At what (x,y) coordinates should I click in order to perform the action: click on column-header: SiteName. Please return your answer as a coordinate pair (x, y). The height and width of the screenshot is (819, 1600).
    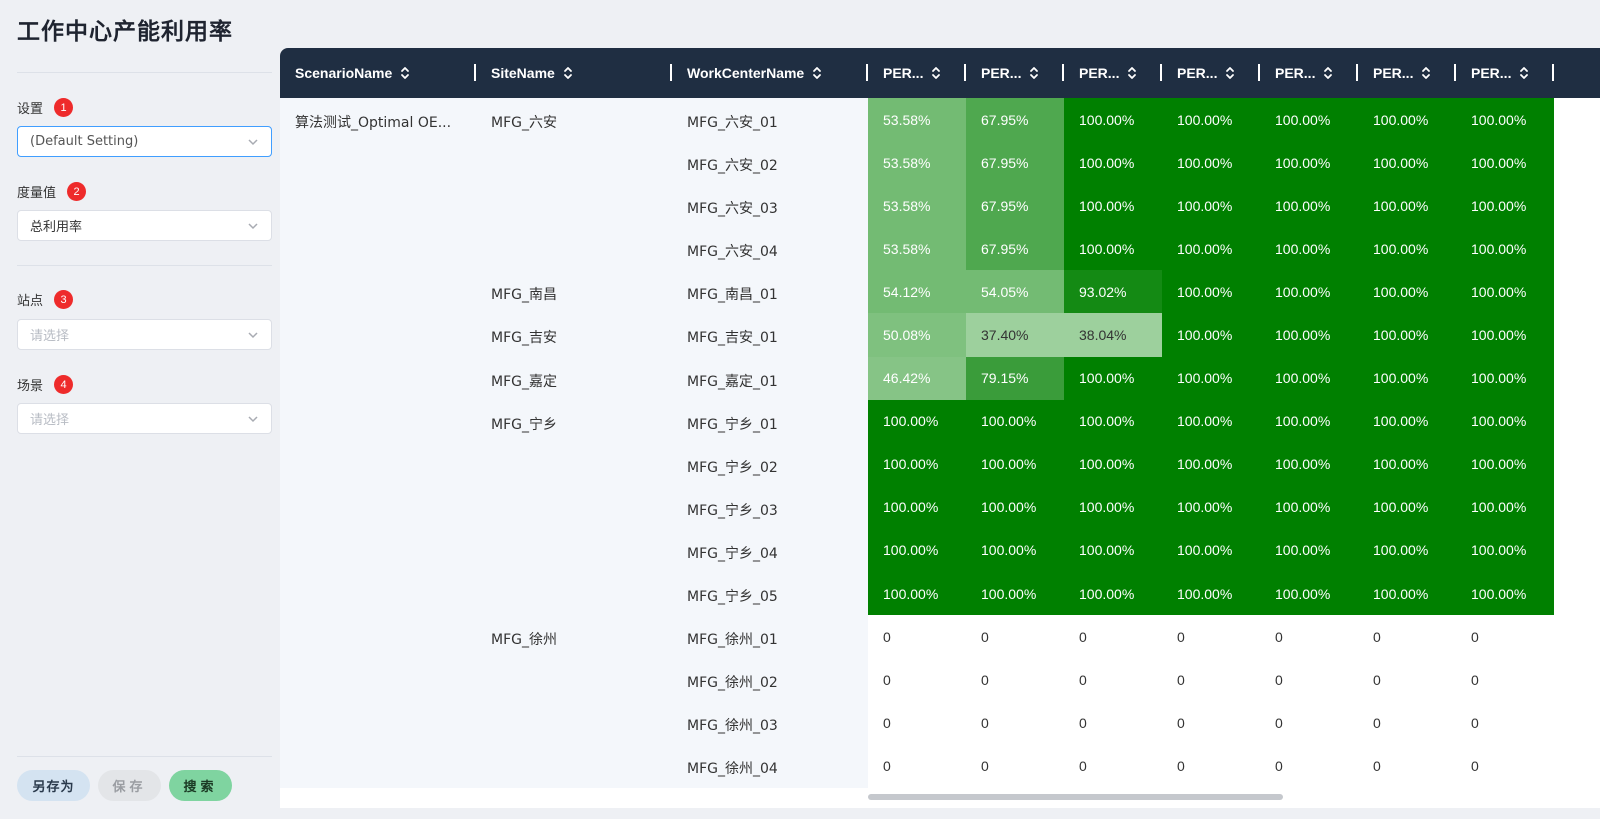
    Looking at the image, I should click on (574, 73).